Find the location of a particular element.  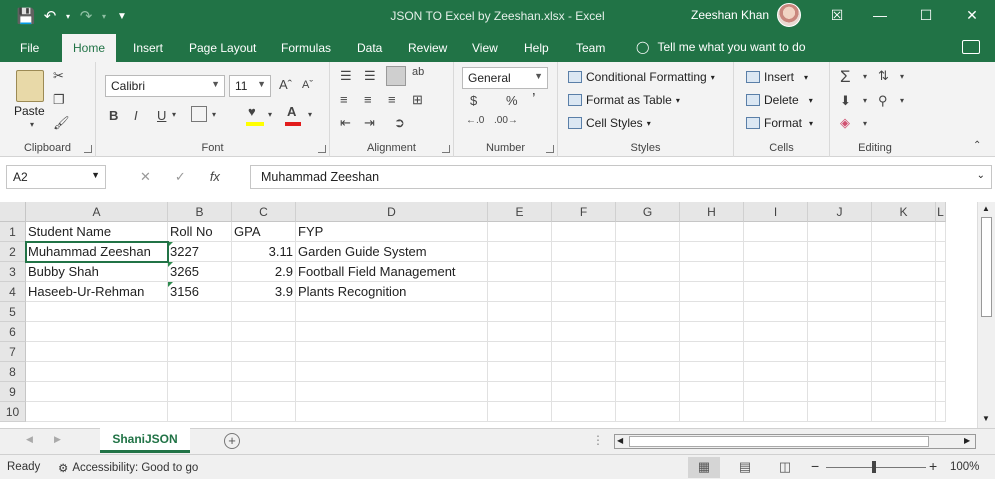

cell-a6 is located at coordinates (97, 332).